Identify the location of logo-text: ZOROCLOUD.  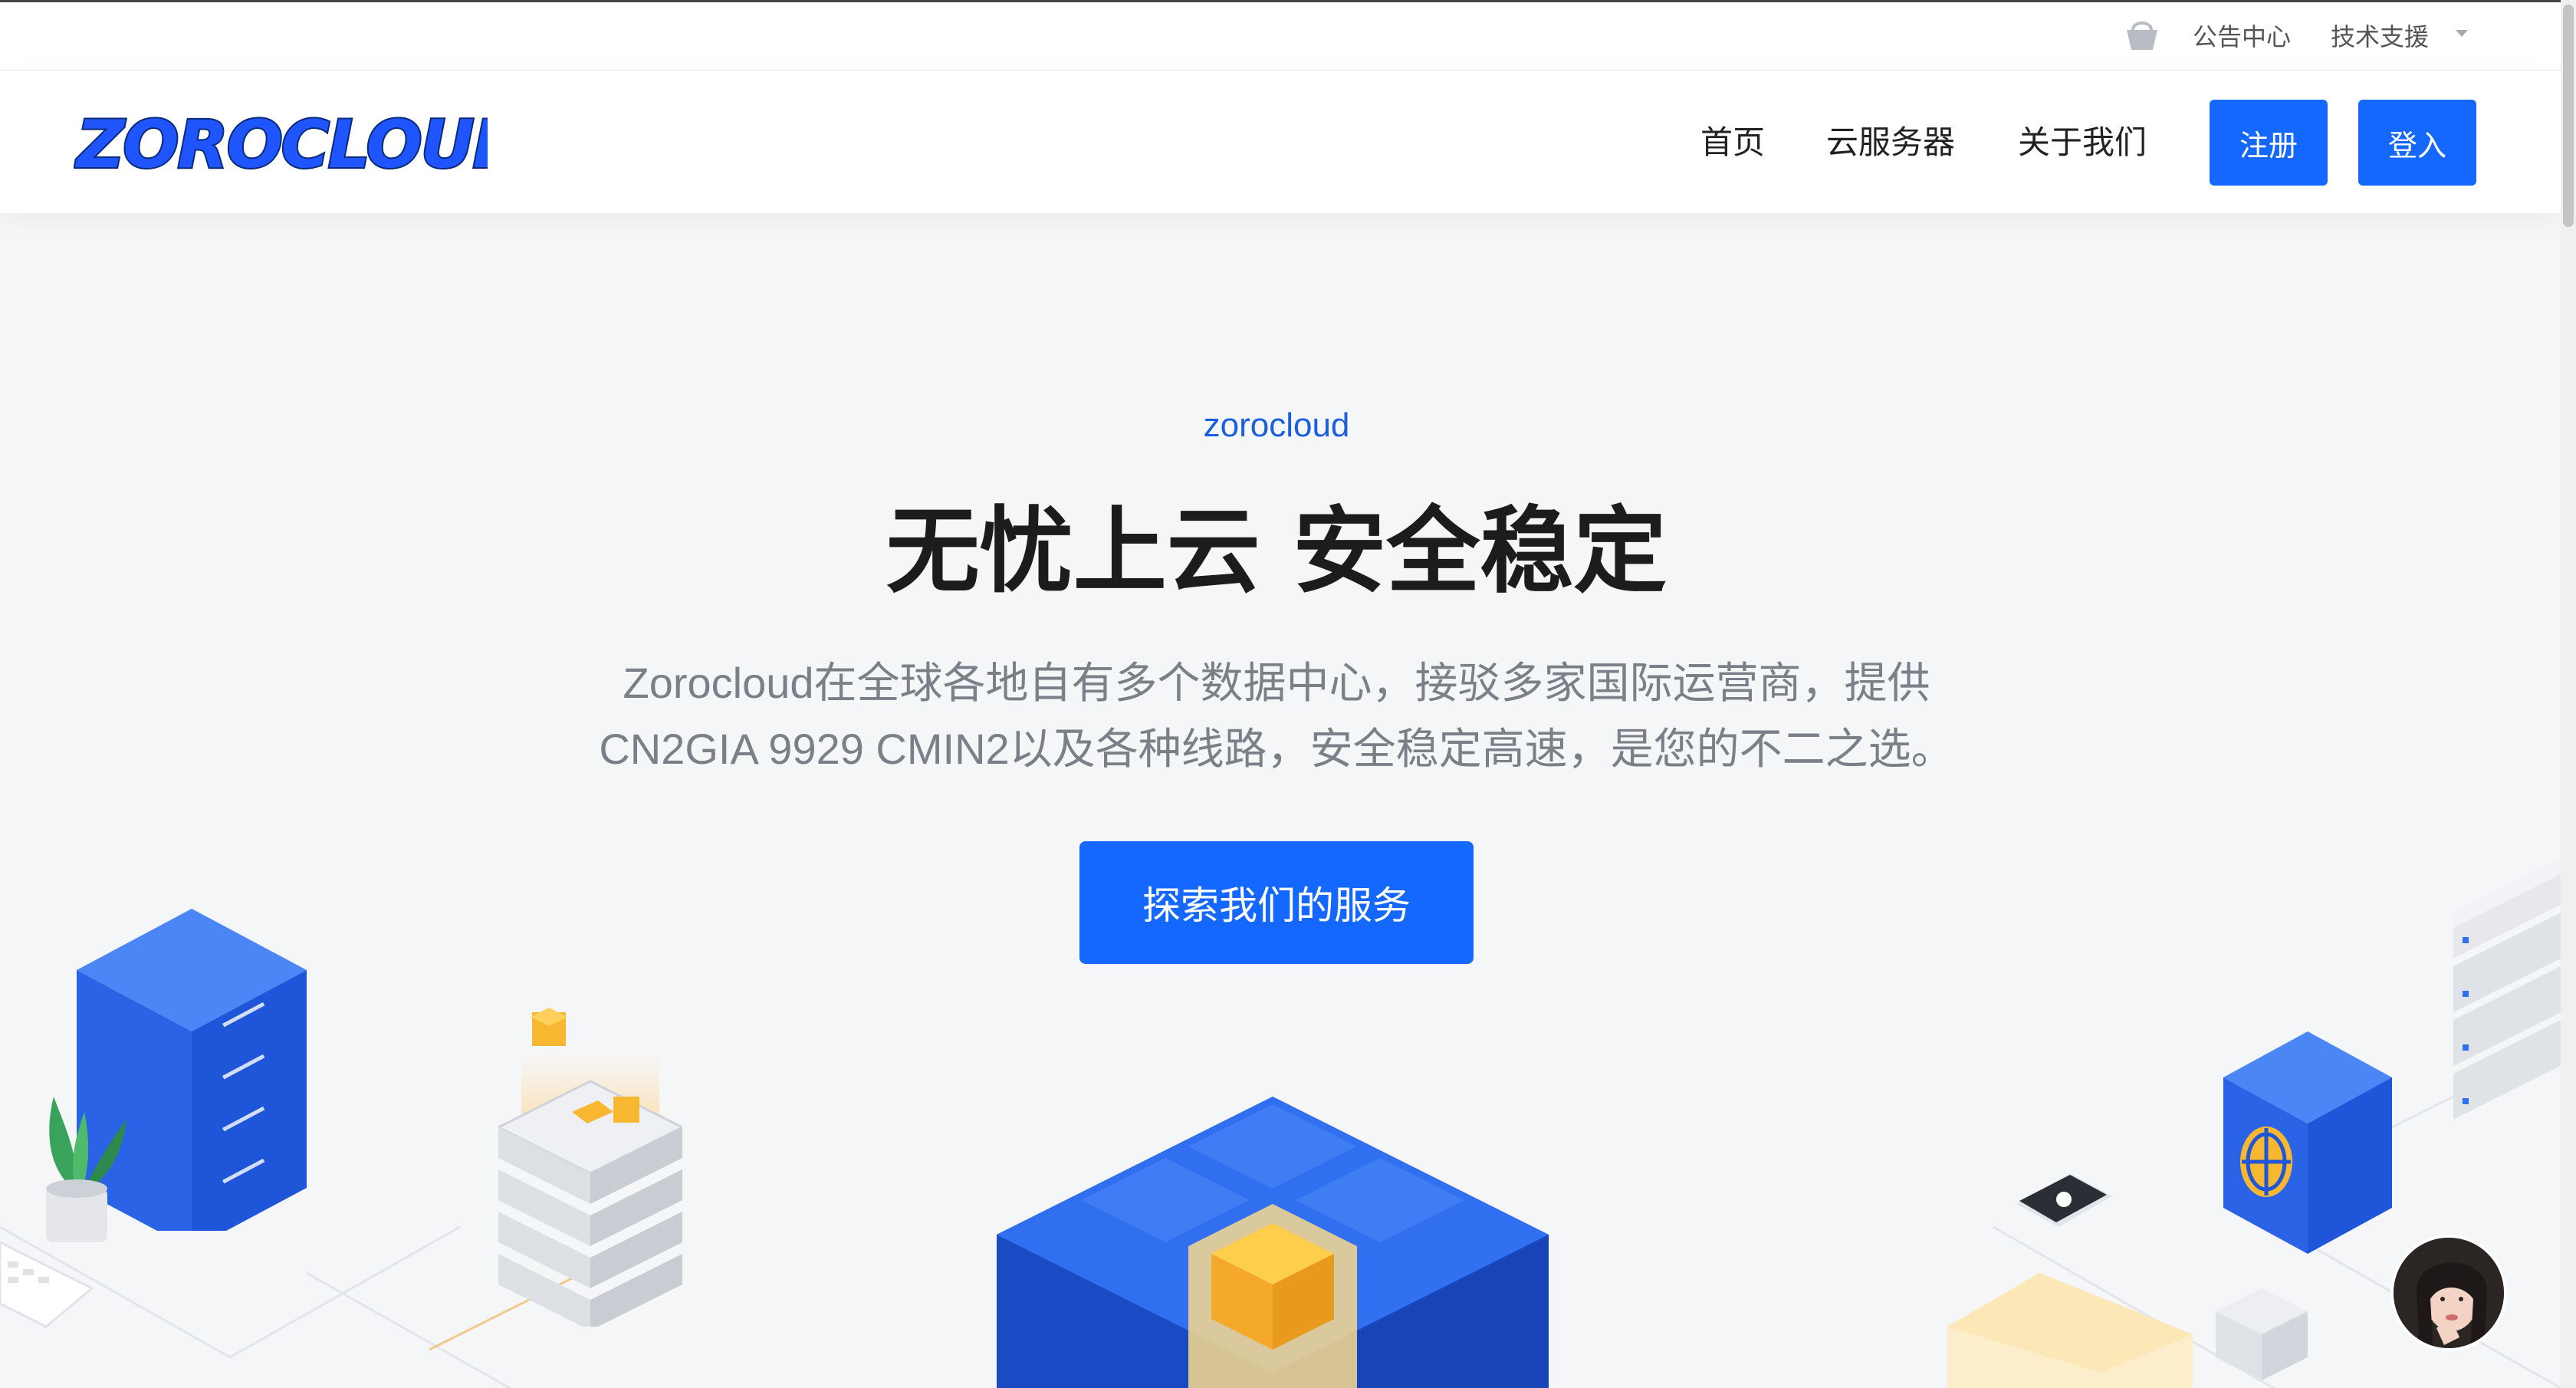
(281, 144).